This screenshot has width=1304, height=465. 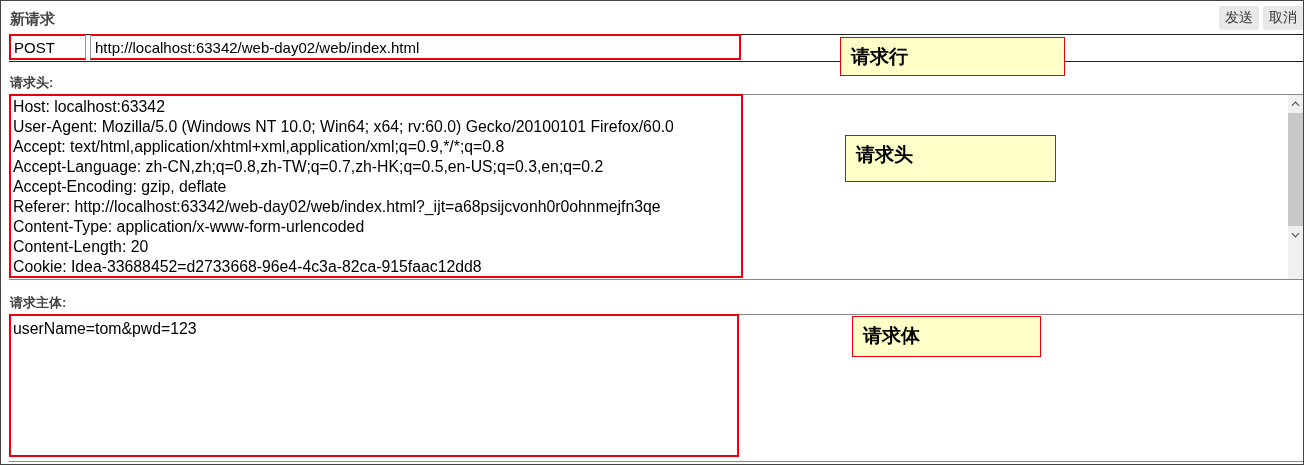 What do you see at coordinates (32, 19) in the screenshot?
I see `panel-title: 新请求` at bounding box center [32, 19].